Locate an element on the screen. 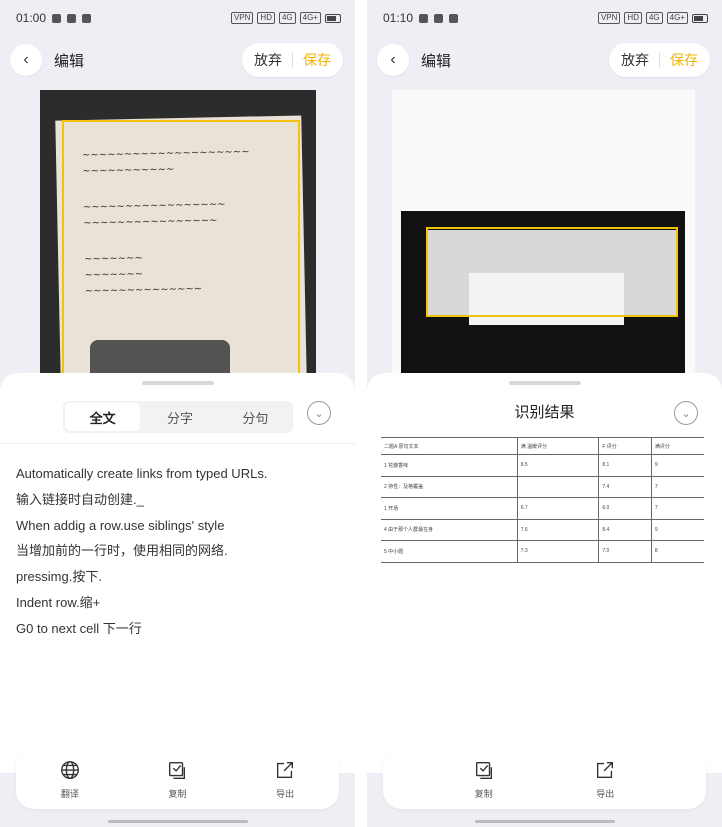 Image resolution: width=722 pixels, height=827 pixels. mode-tabs: 全文 分字 分句 is located at coordinates (178, 417).